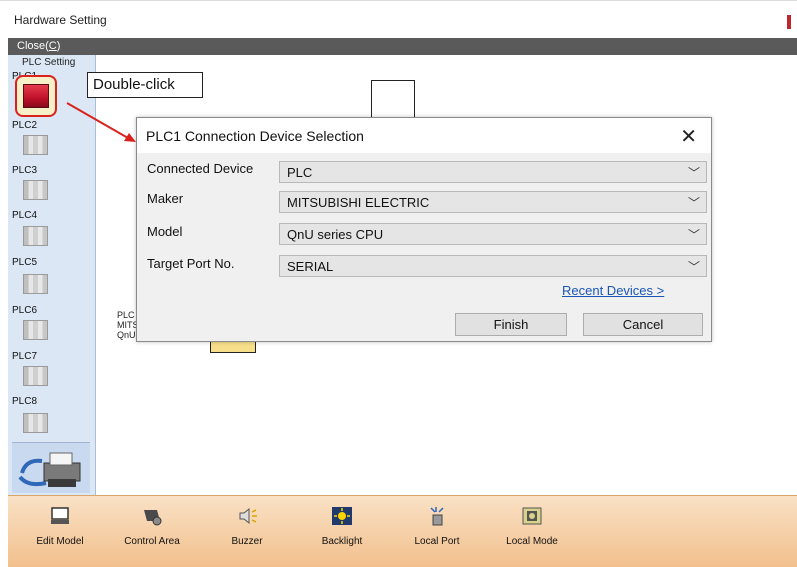  What do you see at coordinates (25, 262) in the screenshot?
I see `plc5-label: PLC5` at bounding box center [25, 262].